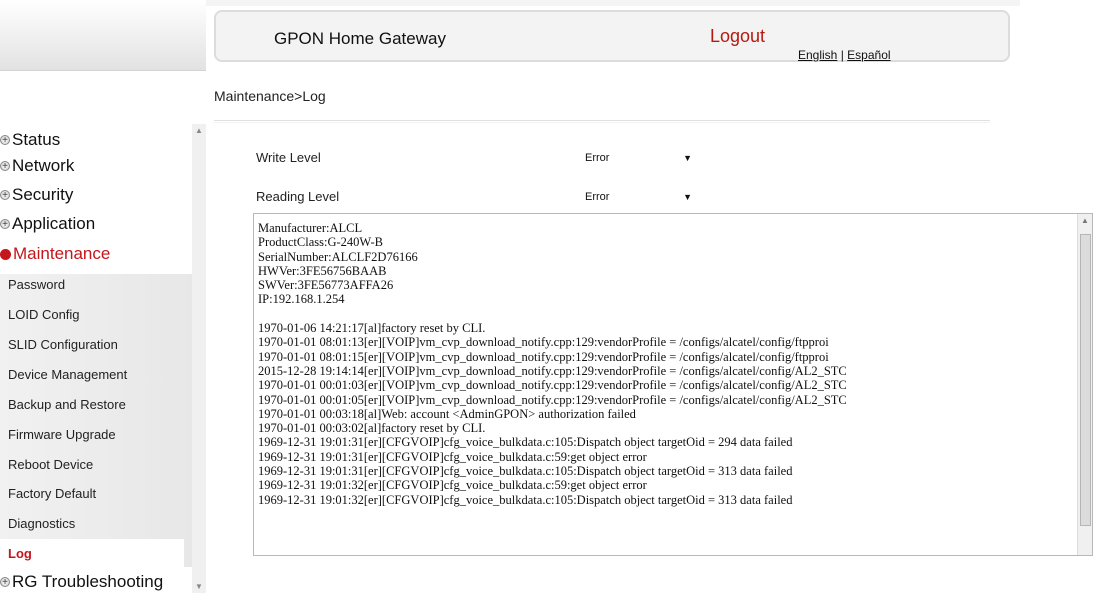 Image resolution: width=1094 pixels, height=595 pixels. Describe the element at coordinates (100, 523) in the screenshot. I see `sidebar-item-diagnostics: Diagnostics` at that location.